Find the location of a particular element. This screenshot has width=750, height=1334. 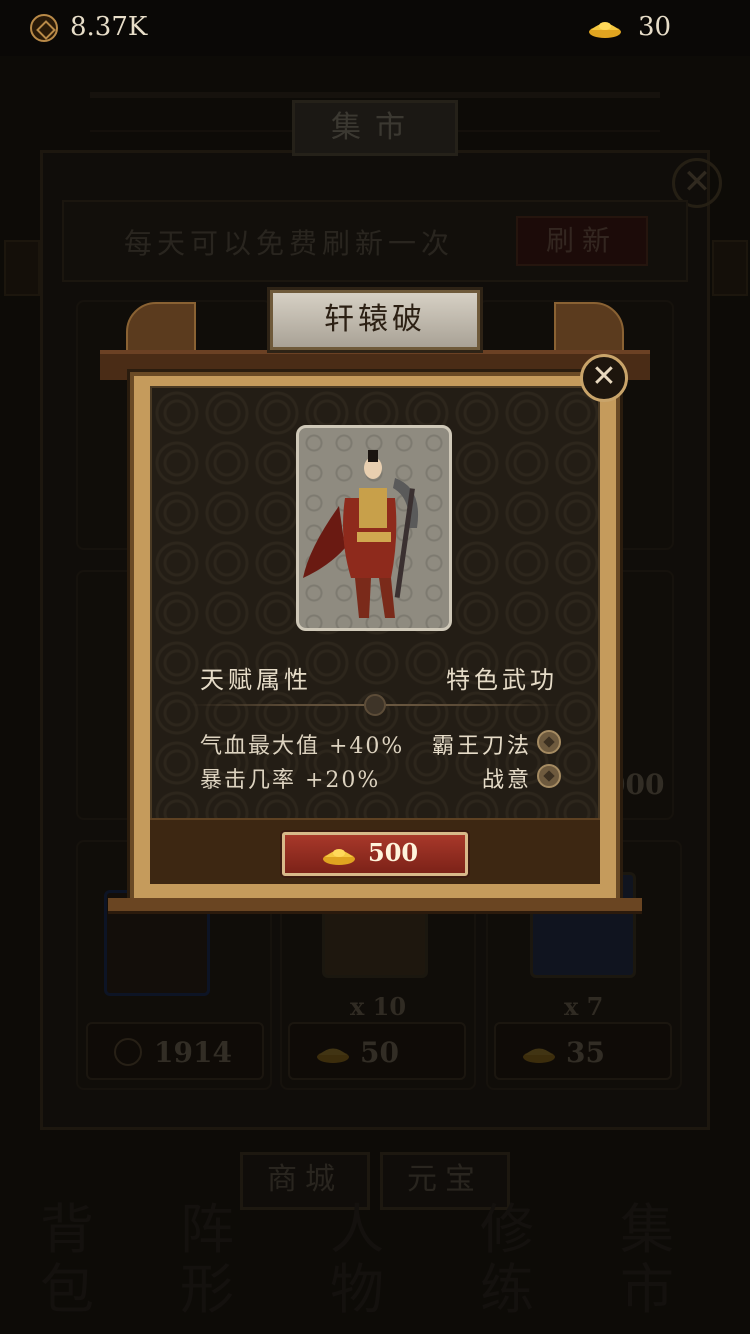

currency-bar: 8.37K 30 is located at coordinates (375, 28).